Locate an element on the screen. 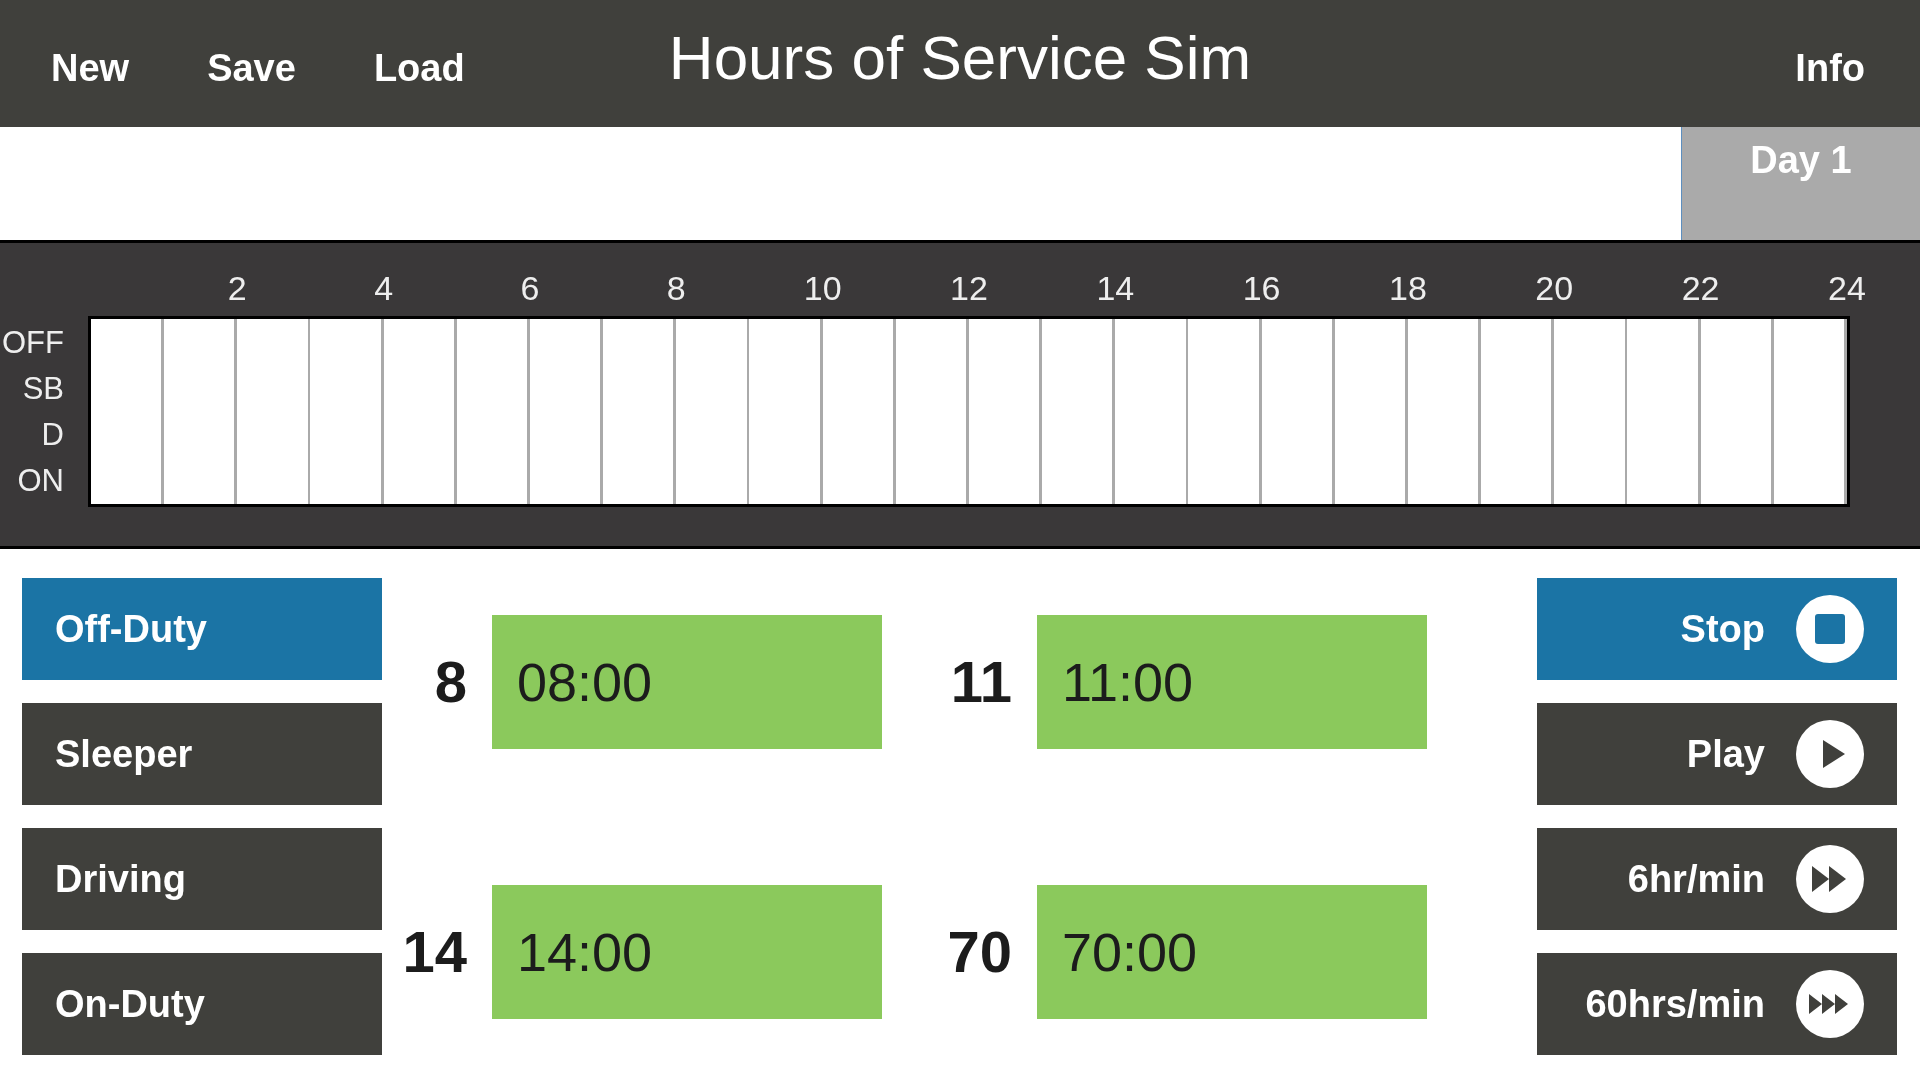 The image size is (1920, 1080). speed-button: 60hrs/min is located at coordinates (1717, 1004).